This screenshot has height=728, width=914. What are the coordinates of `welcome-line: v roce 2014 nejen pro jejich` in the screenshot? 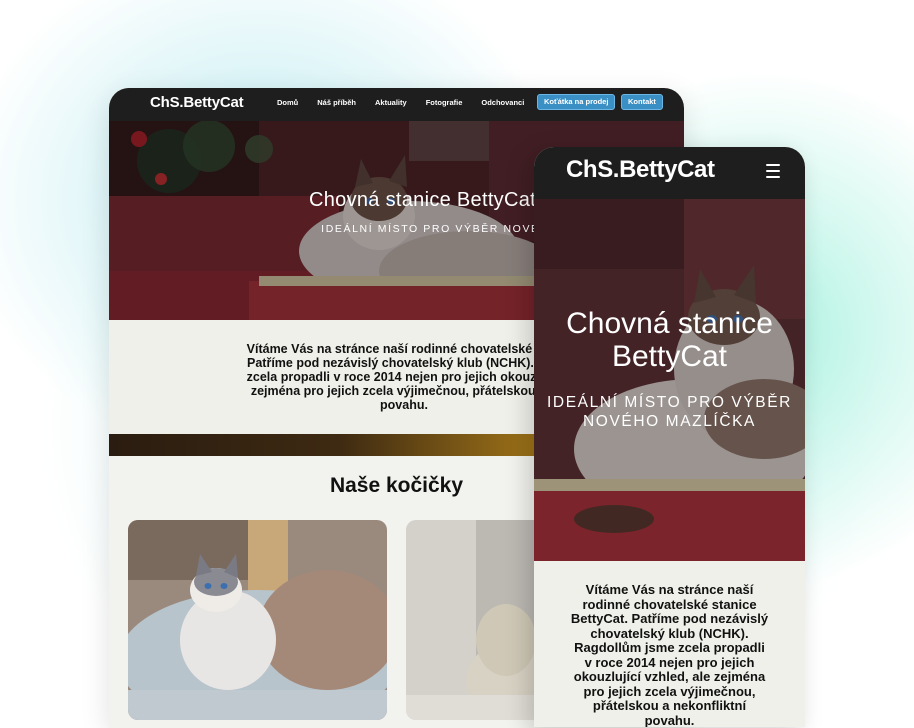 It's located at (669, 662).